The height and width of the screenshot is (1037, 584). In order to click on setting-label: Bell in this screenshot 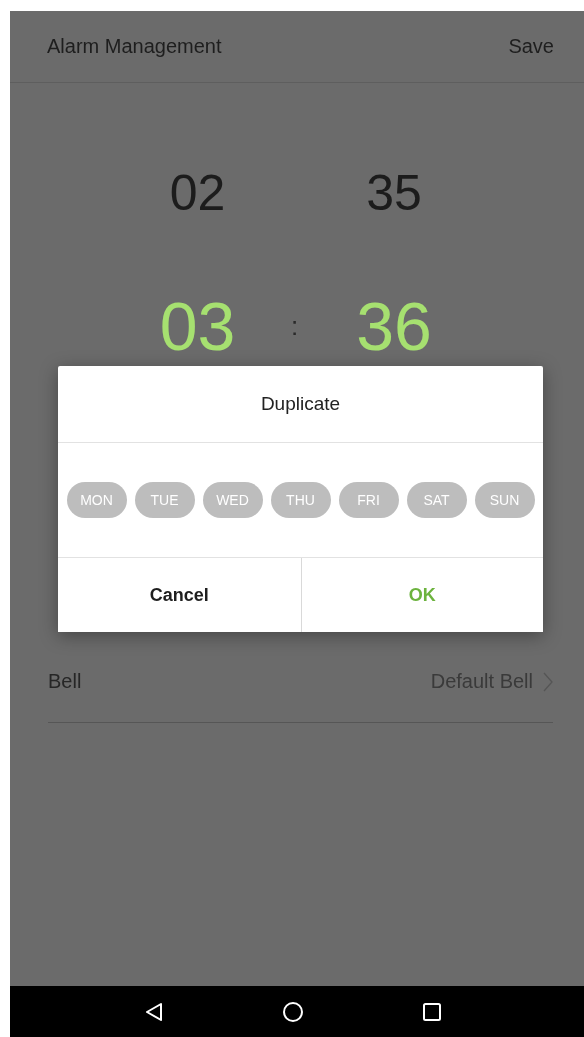, I will do `click(65, 681)`.